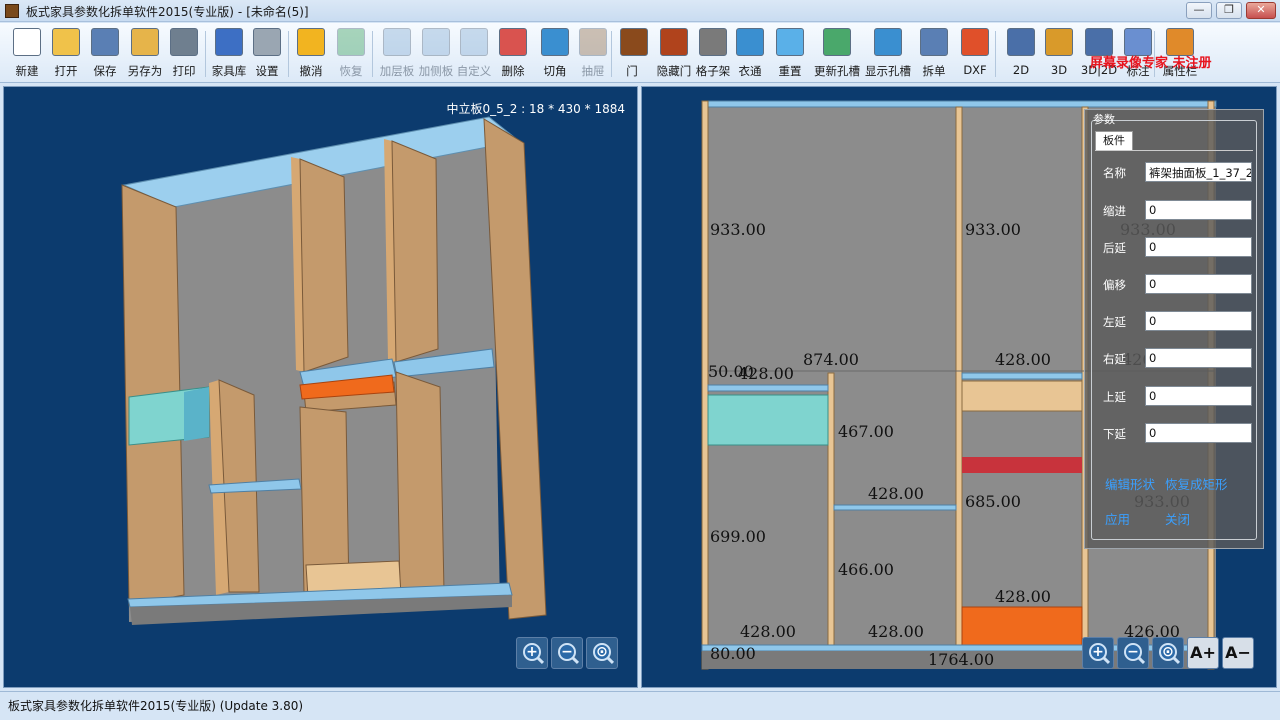 The width and height of the screenshot is (1280, 720). I want to click on view3d-zoom-controls: + − ⊙, so click(567, 653).